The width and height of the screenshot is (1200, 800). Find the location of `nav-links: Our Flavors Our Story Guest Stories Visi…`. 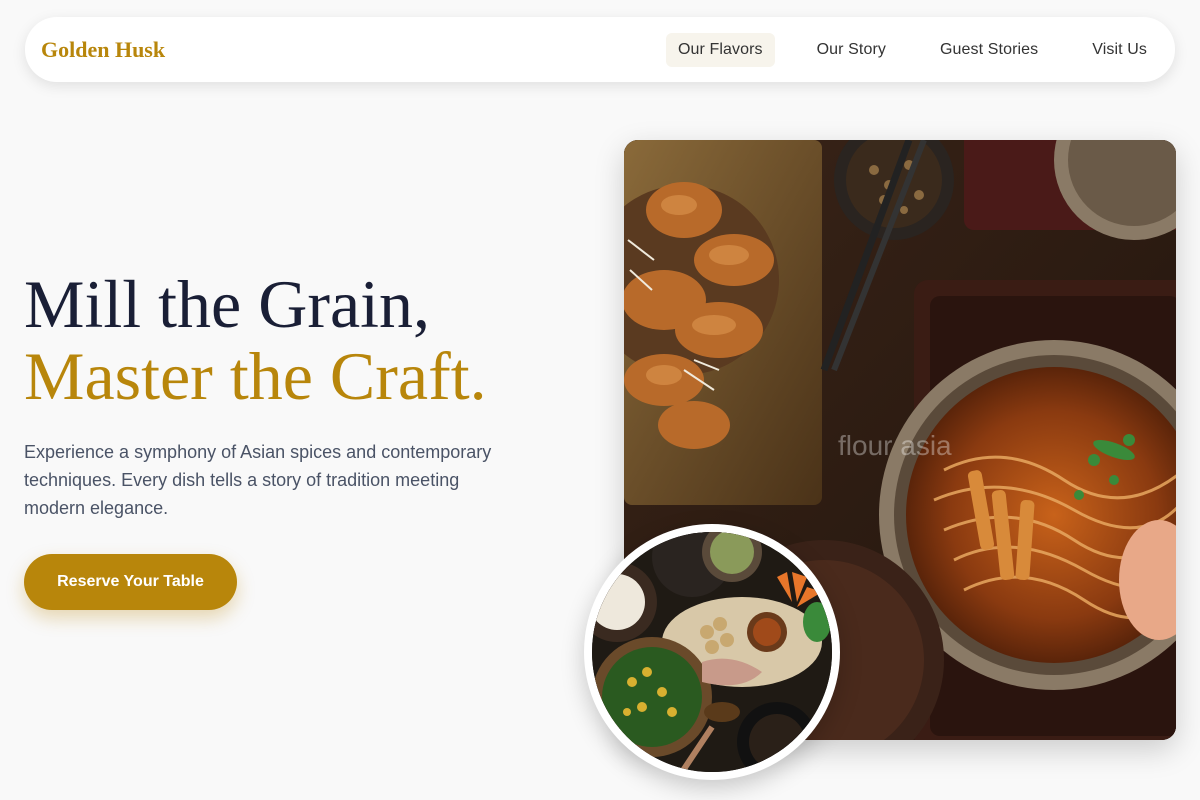

nav-links: Our Flavors Our Story Guest Stories Visi… is located at coordinates (912, 49).